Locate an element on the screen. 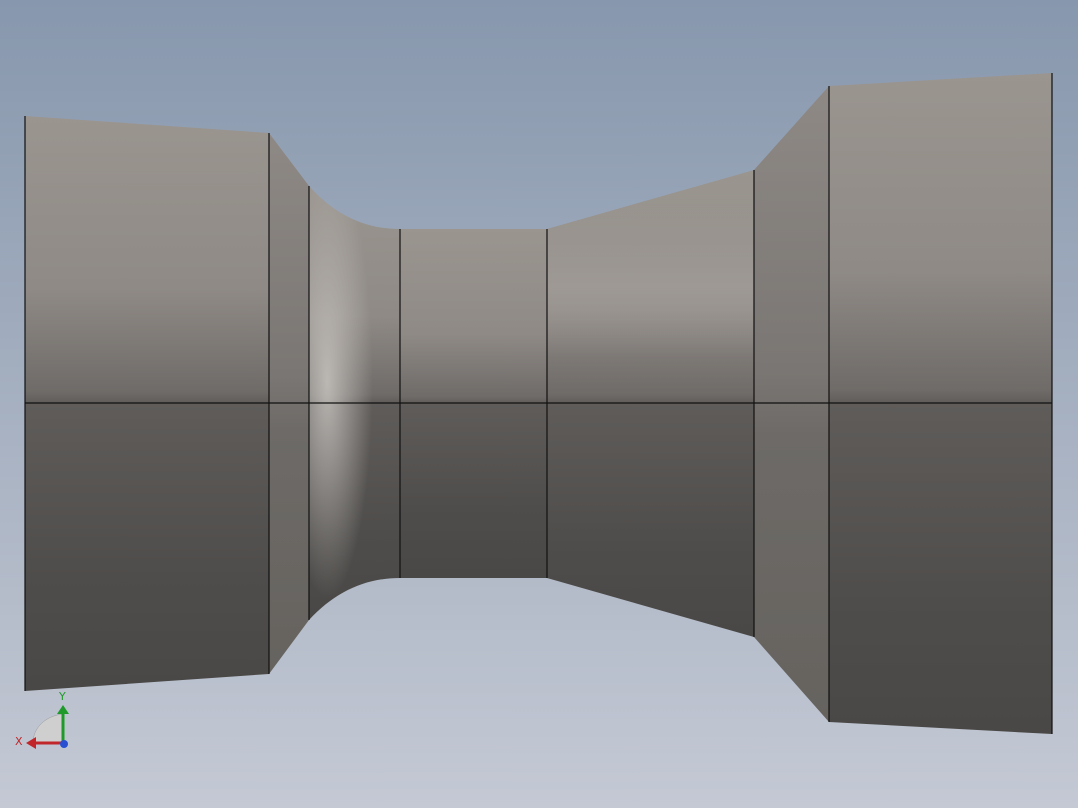 This screenshot has height=808, width=1078. triad-z-axis is located at coordinates (64, 744).